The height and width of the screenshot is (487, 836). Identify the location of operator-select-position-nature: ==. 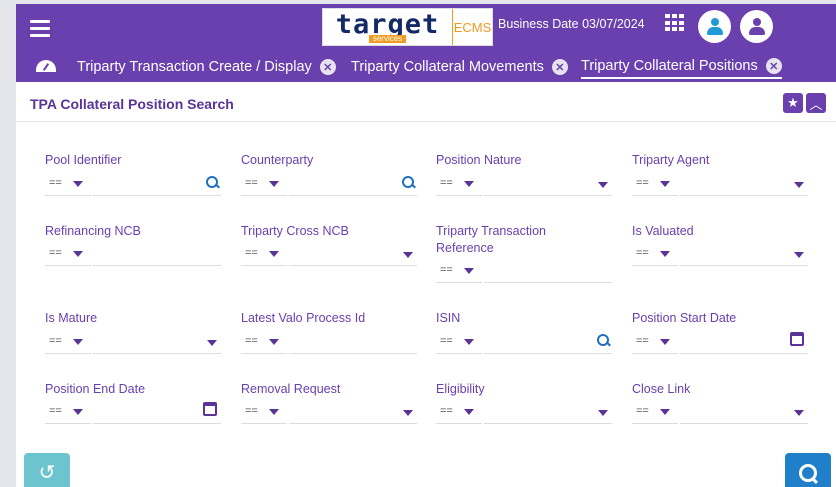
(459, 185).